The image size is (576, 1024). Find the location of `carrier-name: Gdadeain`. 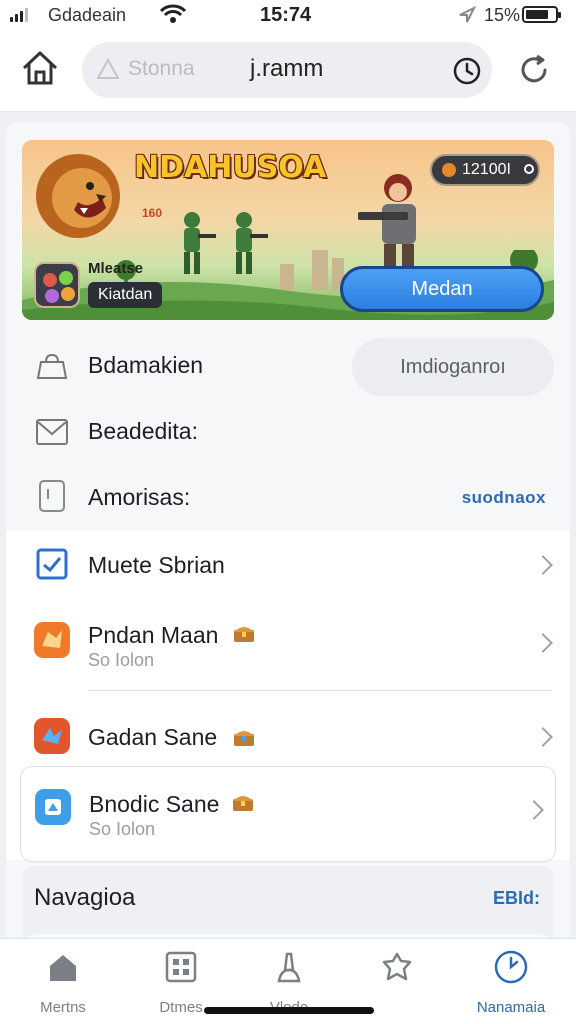

carrier-name: Gdadeain is located at coordinates (87, 15).